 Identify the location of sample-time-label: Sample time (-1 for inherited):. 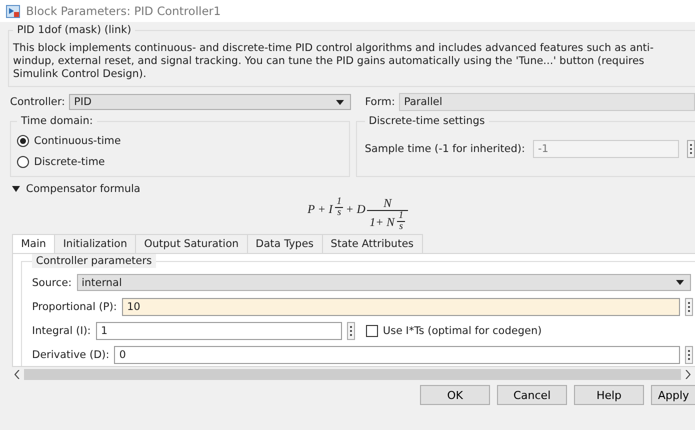
(444, 149).